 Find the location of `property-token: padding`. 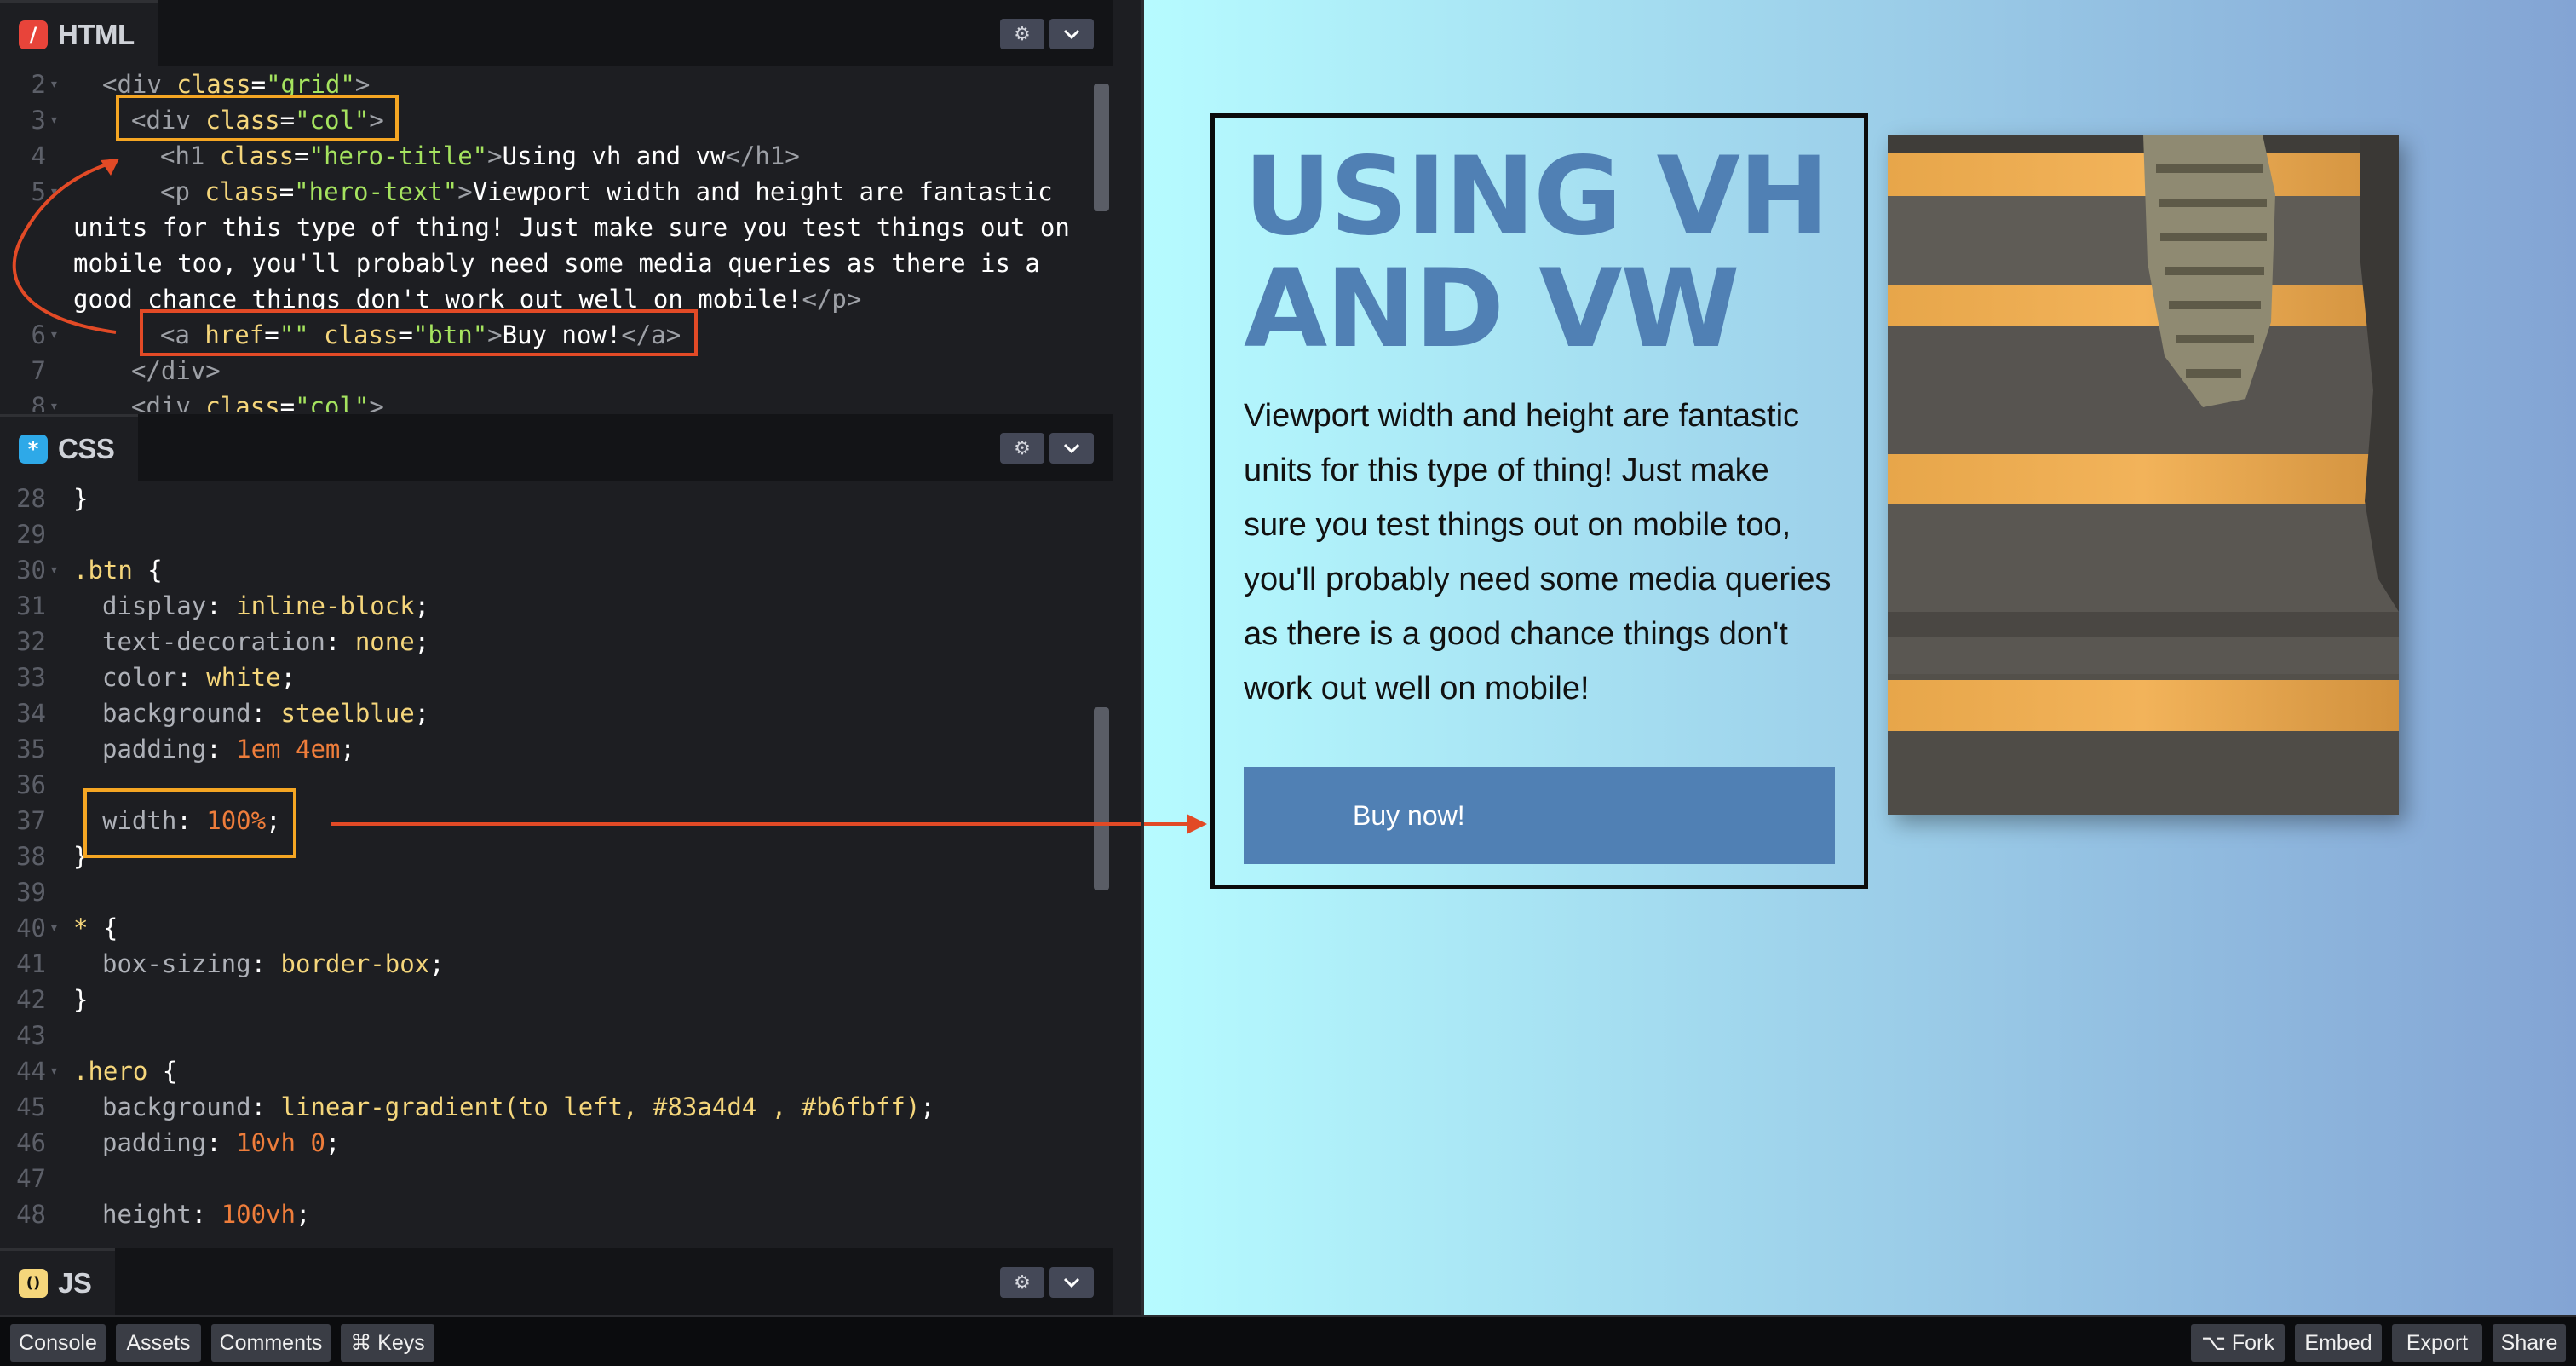

property-token: padding is located at coordinates (154, 1142).